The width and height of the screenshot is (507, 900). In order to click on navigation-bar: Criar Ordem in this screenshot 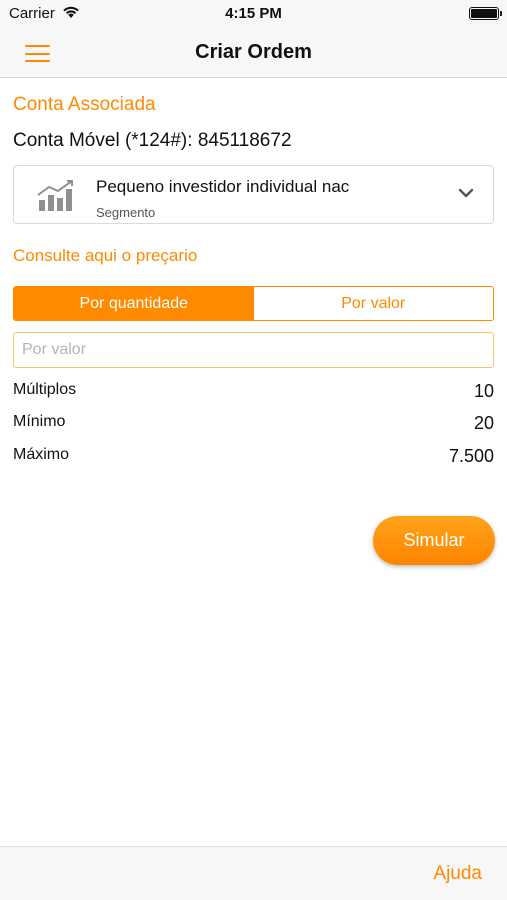, I will do `click(253, 53)`.